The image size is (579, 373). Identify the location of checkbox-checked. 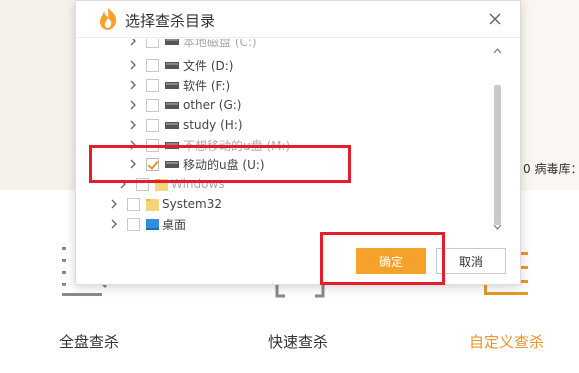
(152, 164).